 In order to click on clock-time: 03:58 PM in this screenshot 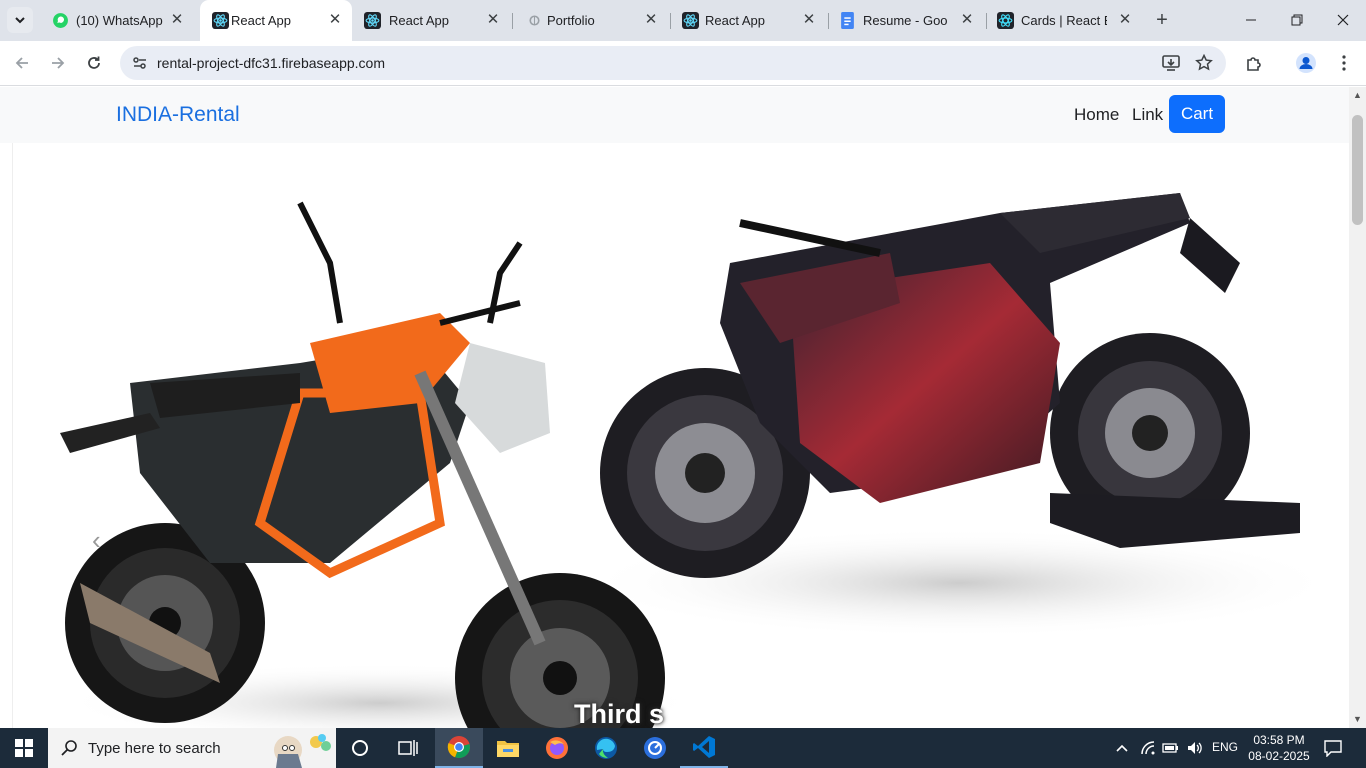, I will do `click(1279, 740)`.